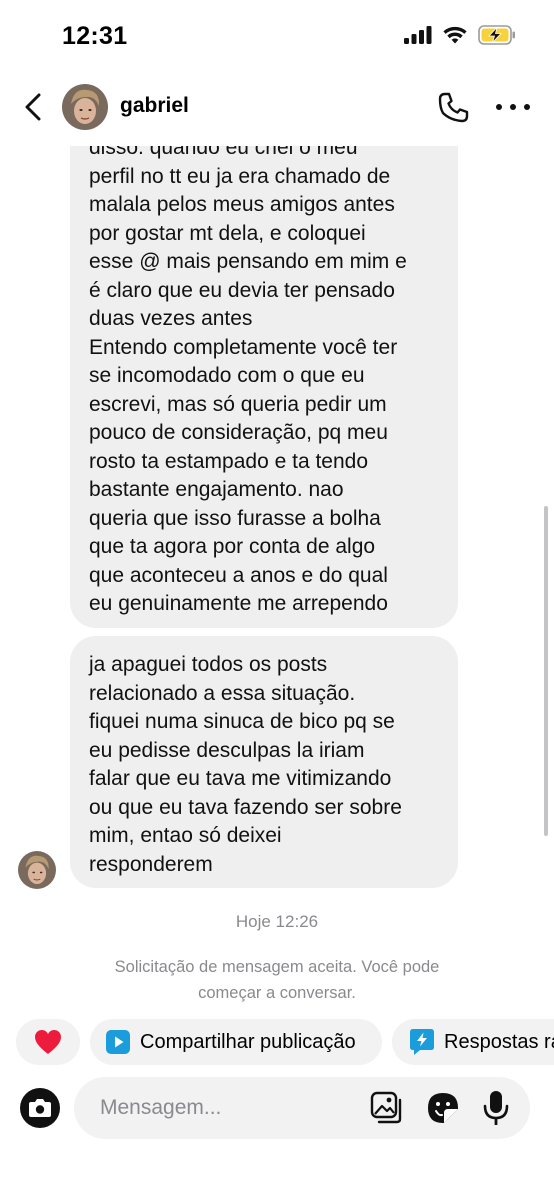 The height and width of the screenshot is (1199, 554). I want to click on sticker-button, so click(443, 1108).